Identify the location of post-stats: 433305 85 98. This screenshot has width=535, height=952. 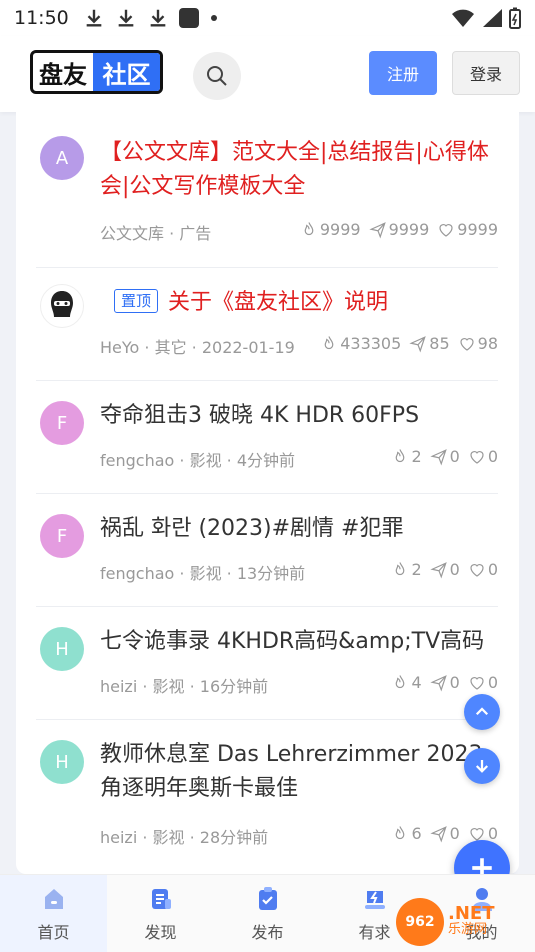
(405, 343).